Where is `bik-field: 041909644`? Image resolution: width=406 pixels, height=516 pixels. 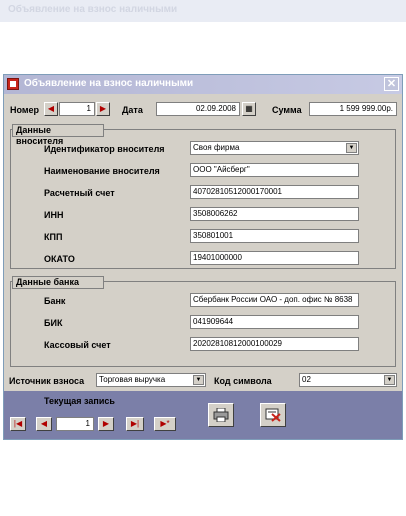
bik-field: 041909644 is located at coordinates (274, 322).